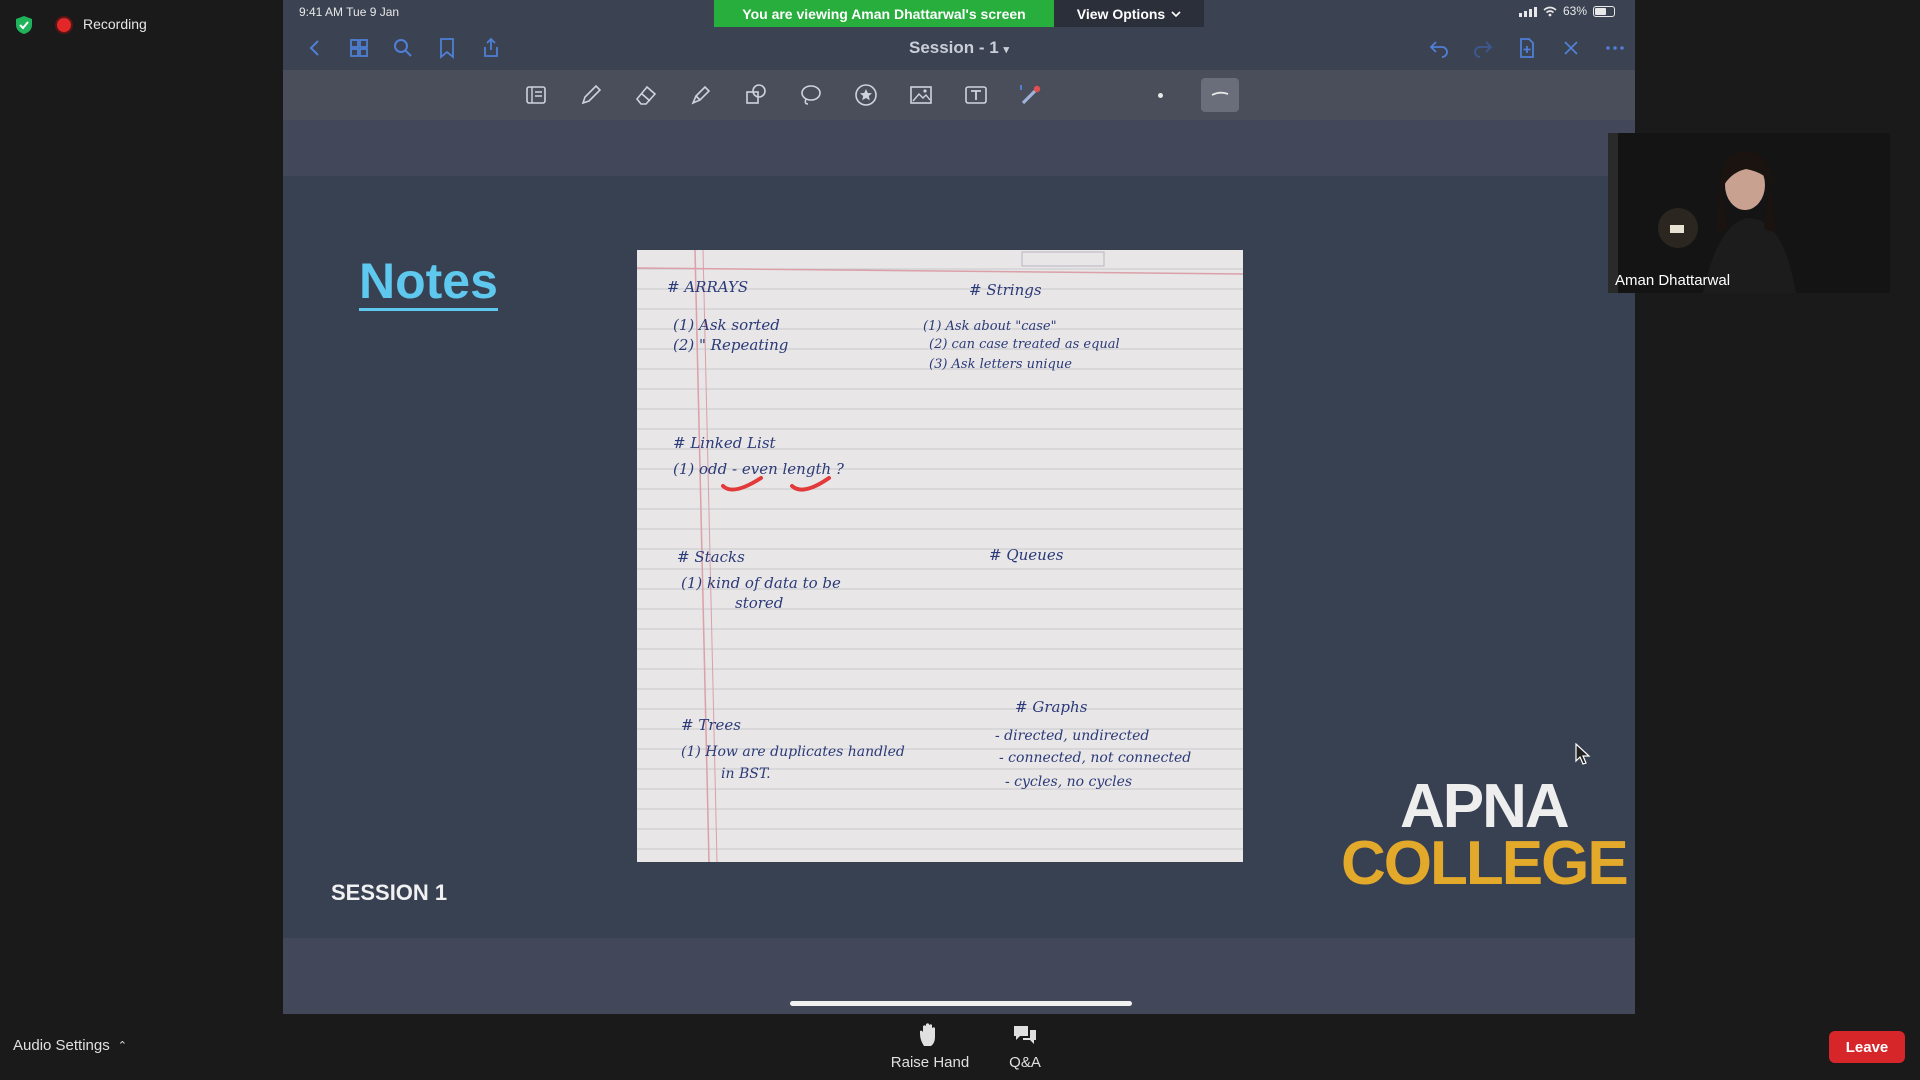 This screenshot has height=1080, width=1920. I want to click on strings-heading: # Strings, so click(1005, 290).